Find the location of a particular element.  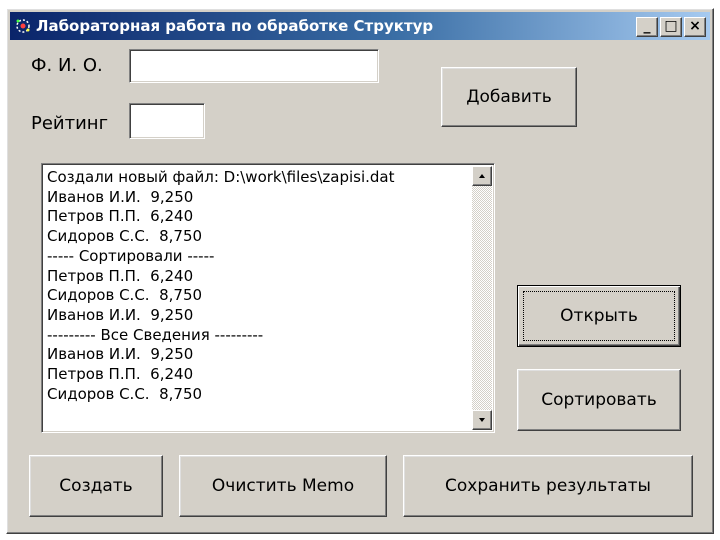

focus-rectangle is located at coordinates (599, 316).